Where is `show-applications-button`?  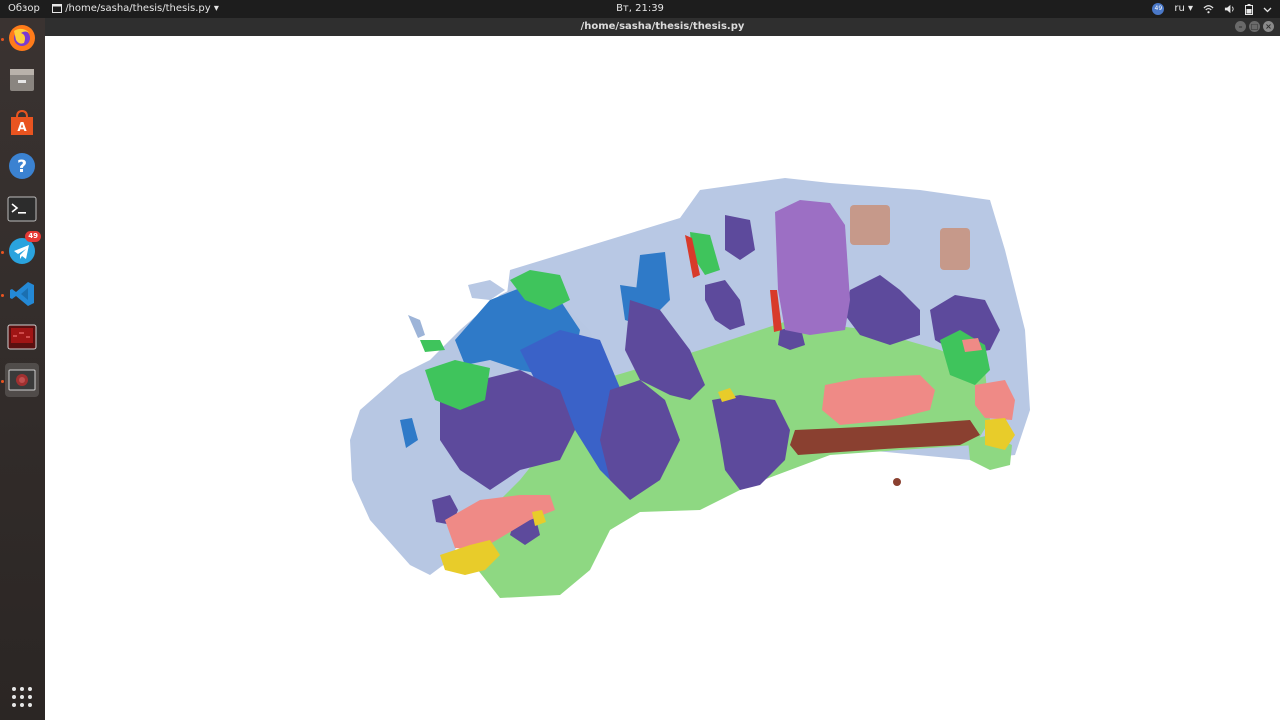 show-applications-button is located at coordinates (22, 697).